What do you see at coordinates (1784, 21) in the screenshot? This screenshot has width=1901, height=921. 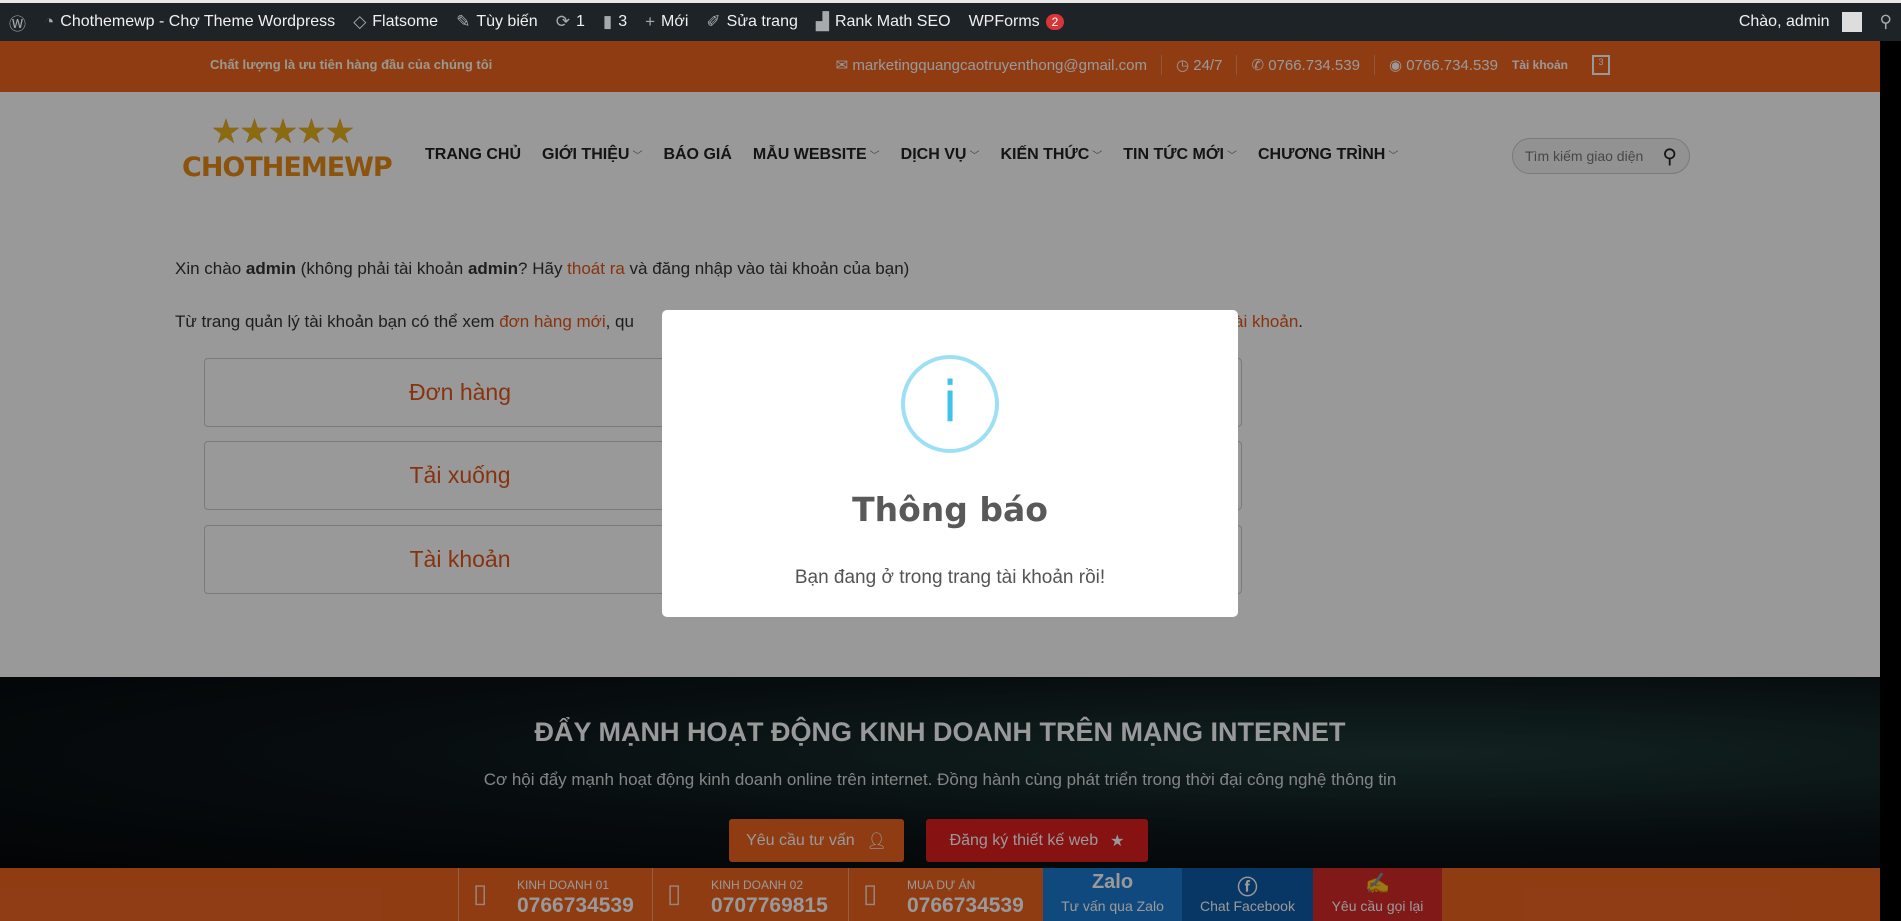 I see `greeting: Chào, admin` at bounding box center [1784, 21].